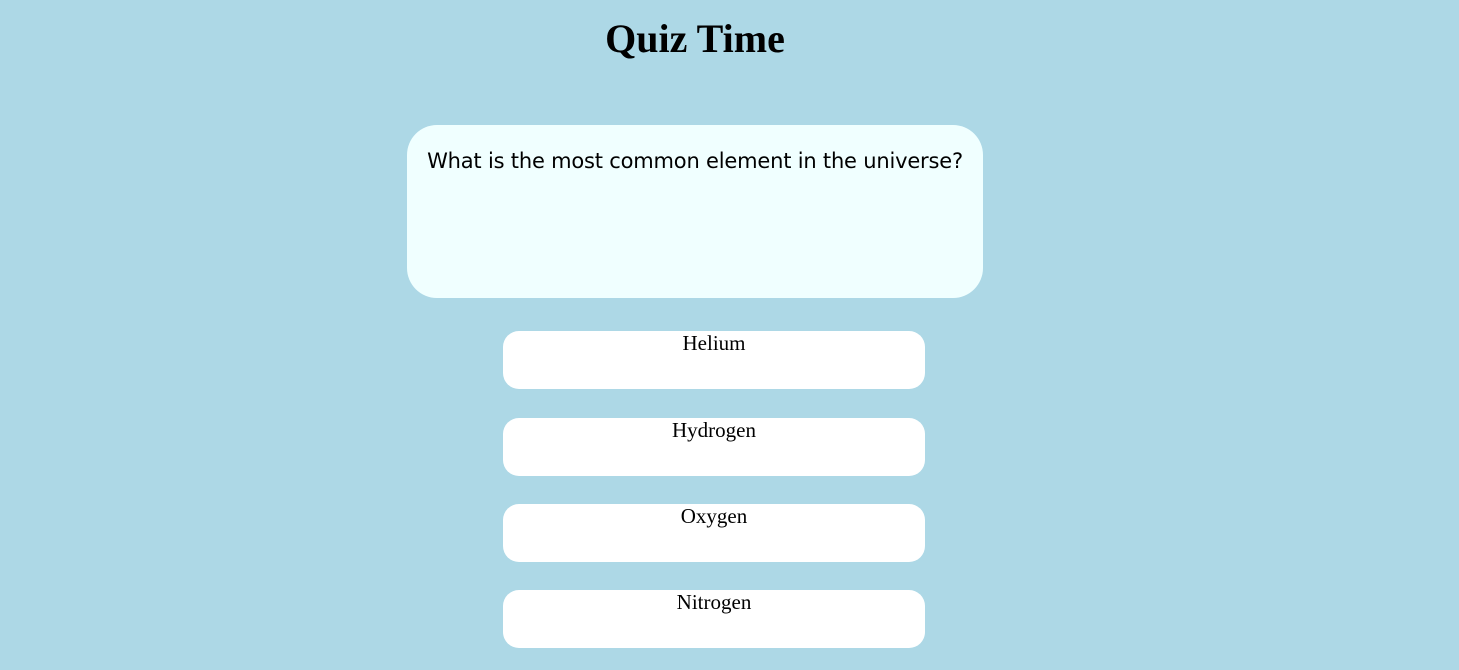  What do you see at coordinates (714, 602) in the screenshot?
I see `answer-label: Nitrogen` at bounding box center [714, 602].